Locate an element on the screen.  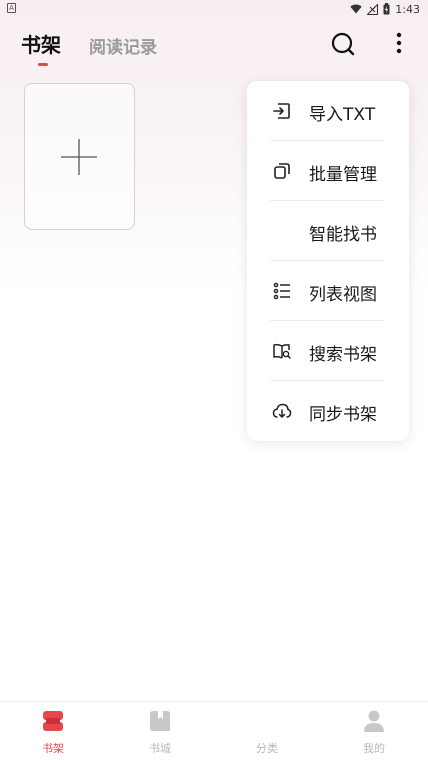
import-icon is located at coordinates (281, 111).